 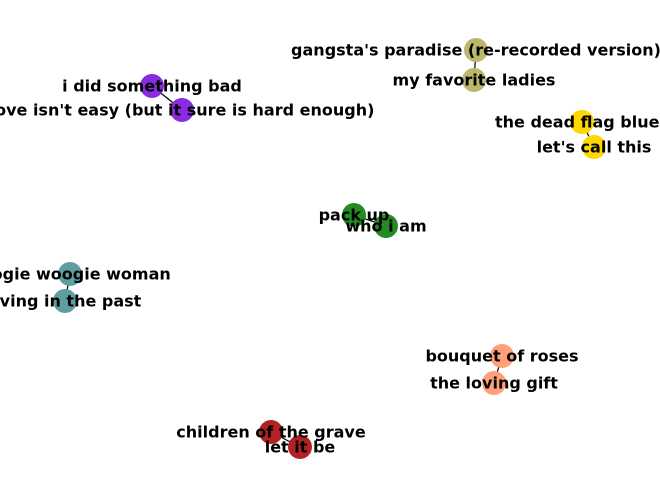 What do you see at coordinates (577, 122) in the screenshot?
I see `node-label: the dead flag blues` at bounding box center [577, 122].